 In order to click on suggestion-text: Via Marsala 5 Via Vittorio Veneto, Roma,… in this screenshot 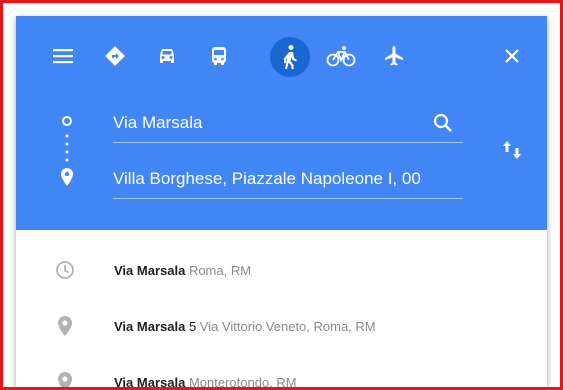, I will do `click(245, 326)`.